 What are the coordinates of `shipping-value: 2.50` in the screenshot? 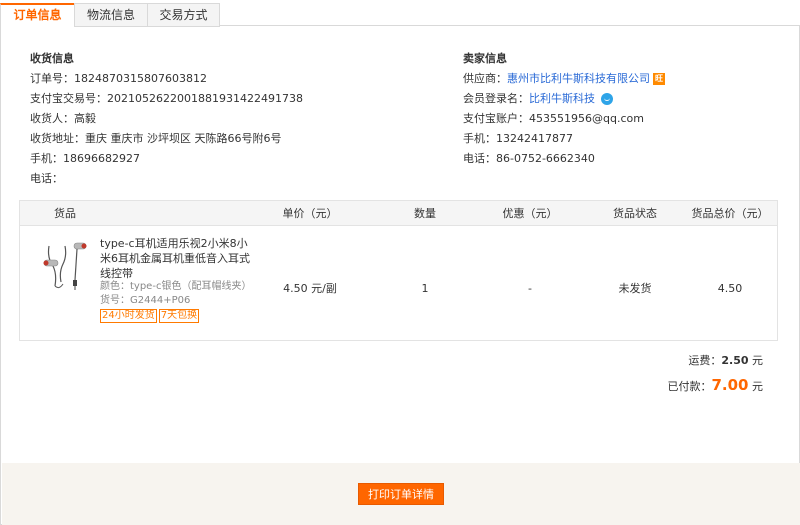 It's located at (735, 360).